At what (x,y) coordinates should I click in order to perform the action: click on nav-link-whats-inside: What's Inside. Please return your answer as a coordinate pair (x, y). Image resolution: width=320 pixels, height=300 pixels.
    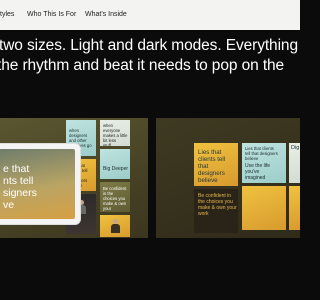
    Looking at the image, I should click on (106, 14).